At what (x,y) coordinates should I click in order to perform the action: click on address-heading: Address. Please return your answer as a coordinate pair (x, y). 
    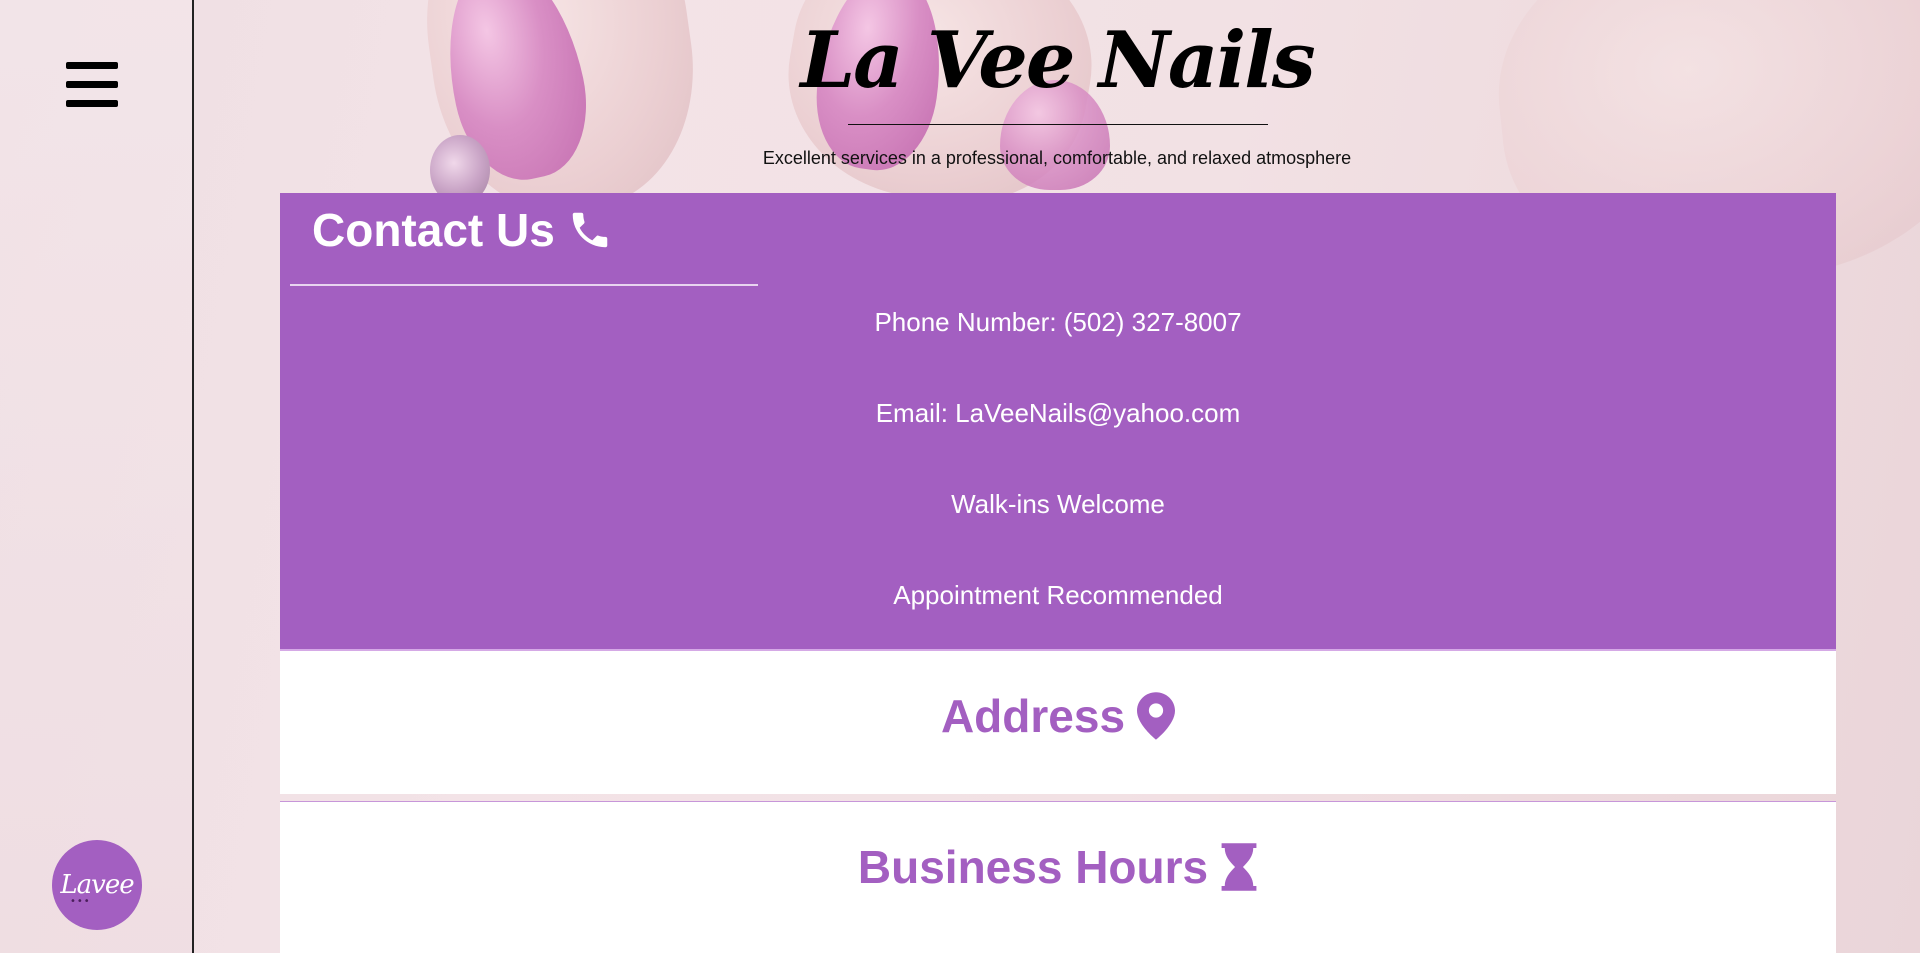
    Looking at the image, I should click on (1058, 716).